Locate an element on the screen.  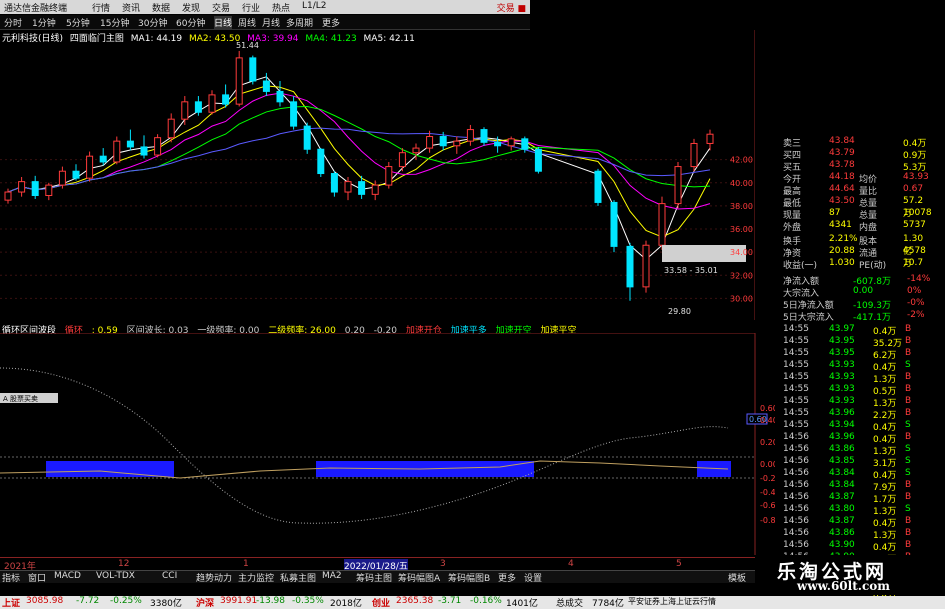
bottom-tab: 设置 is located at coordinates (533, 577).